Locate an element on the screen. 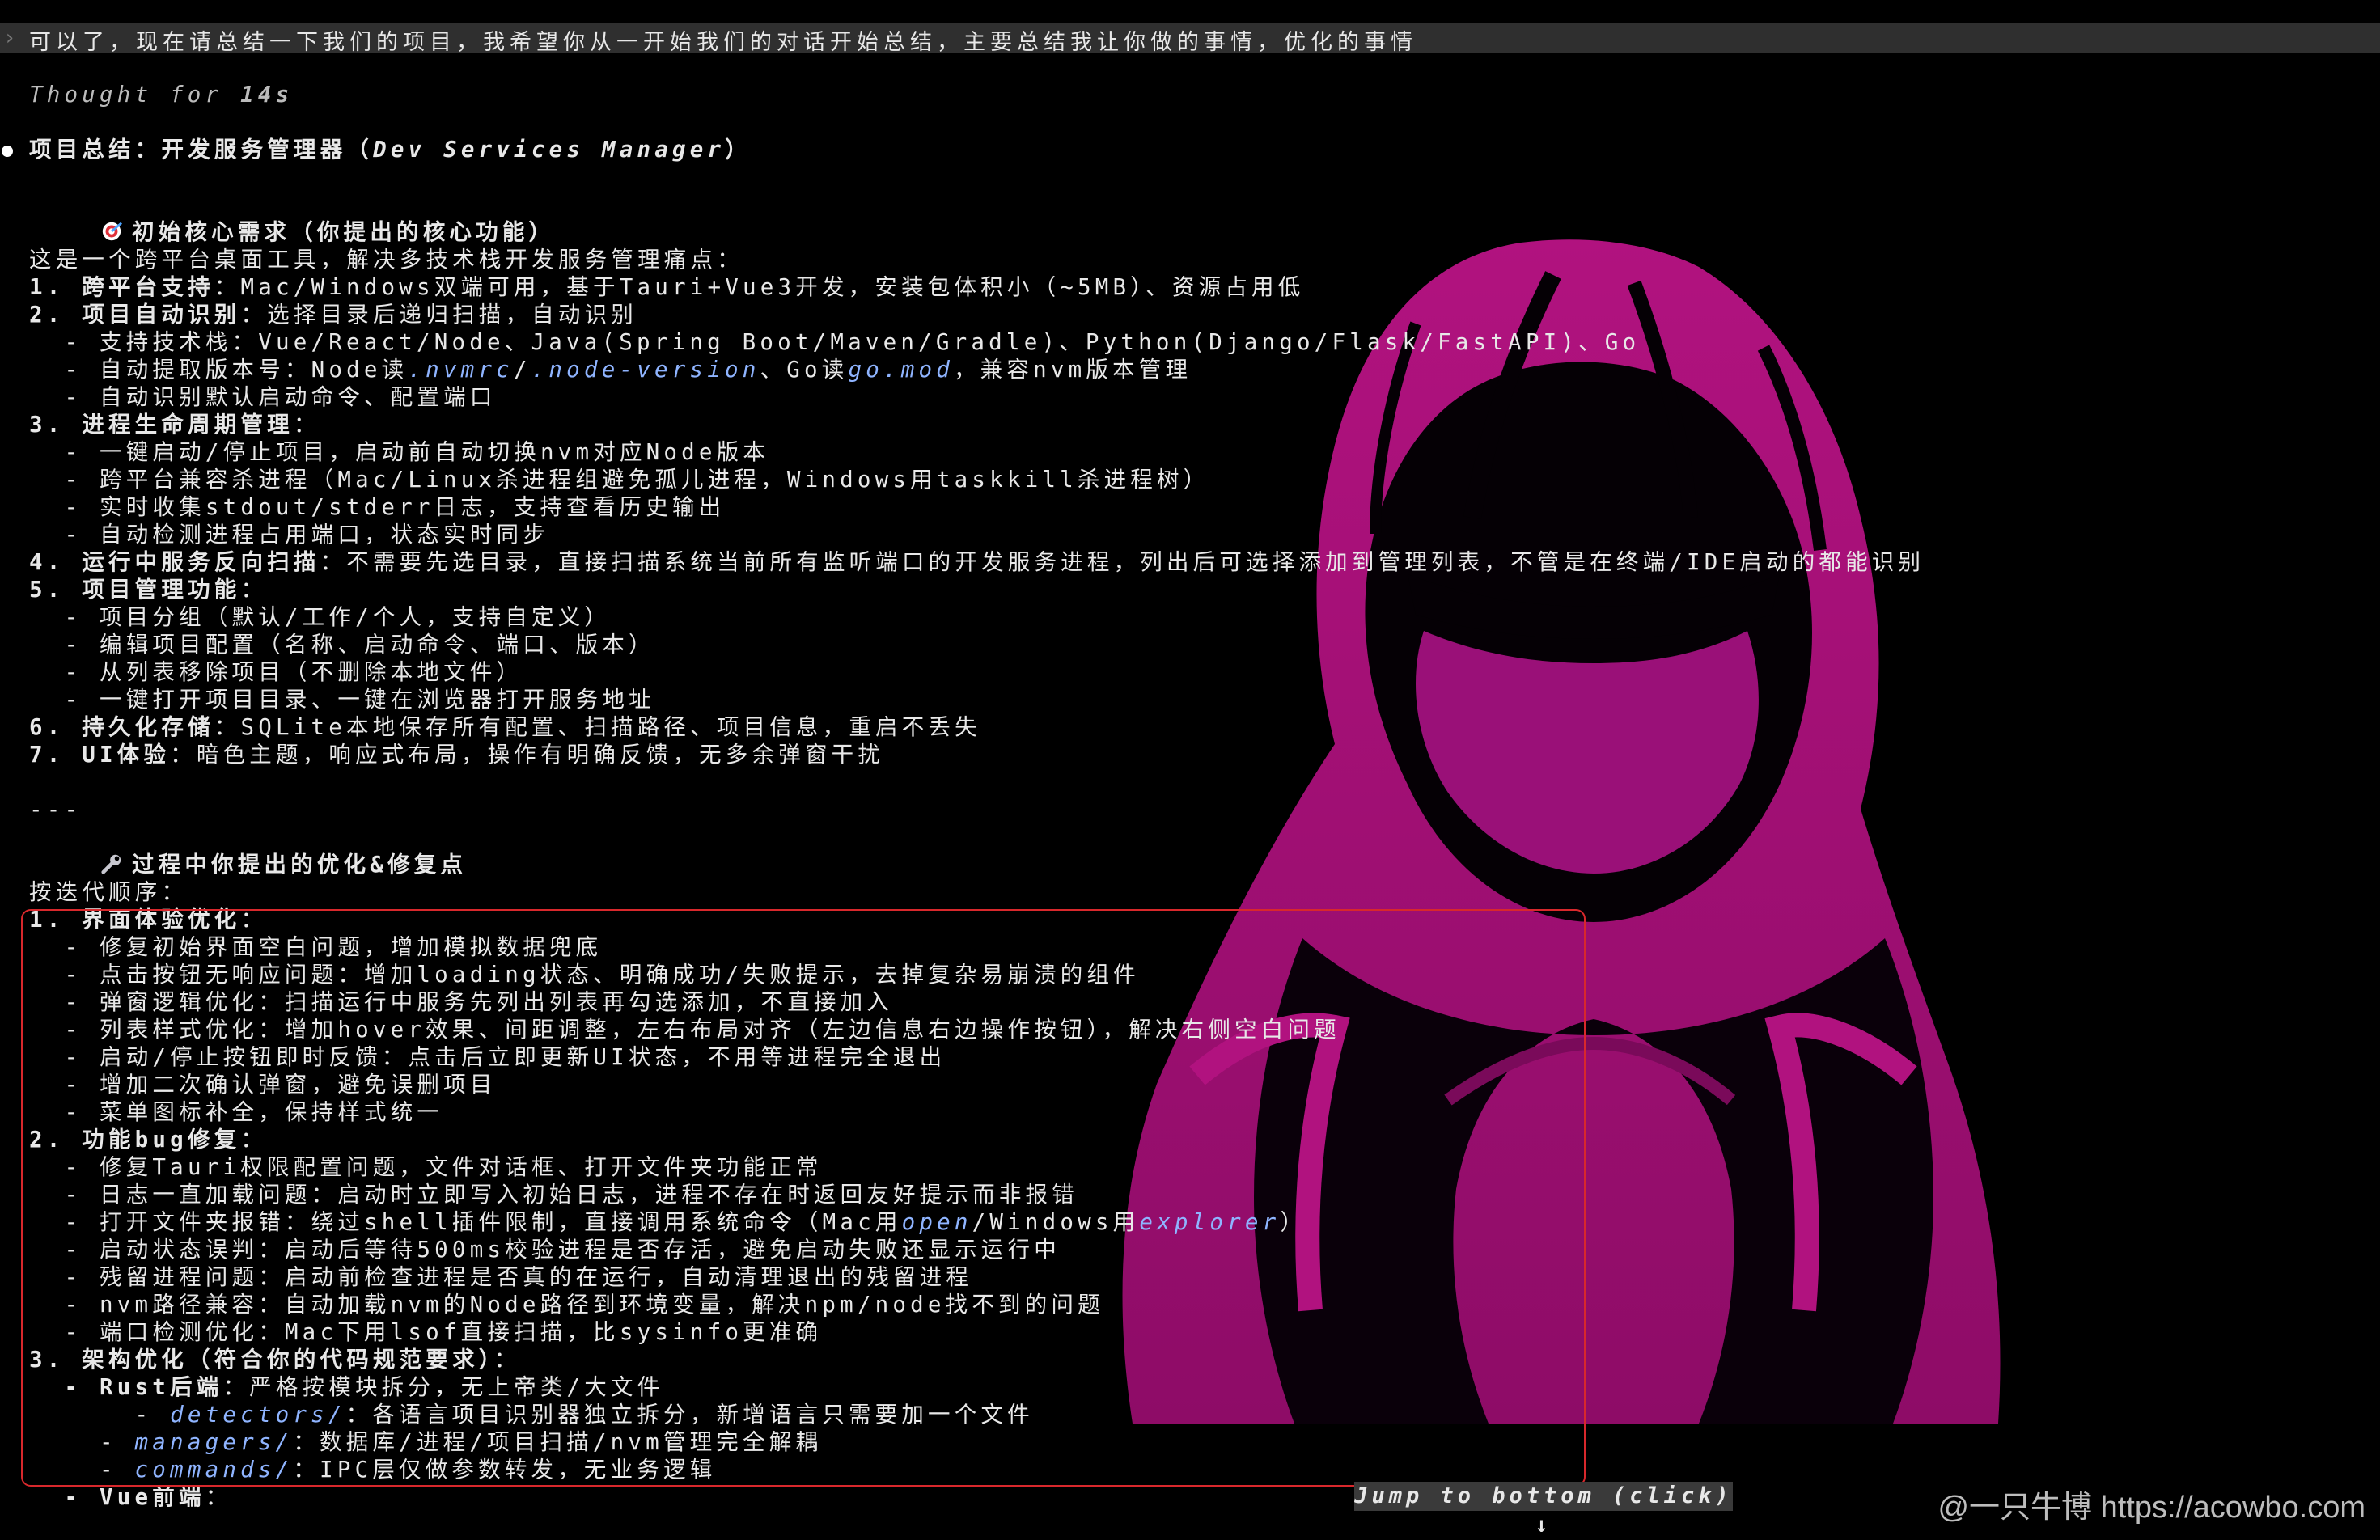 The image size is (2380, 1540). list-item: 5. 项目管理功能： is located at coordinates (148, 590).